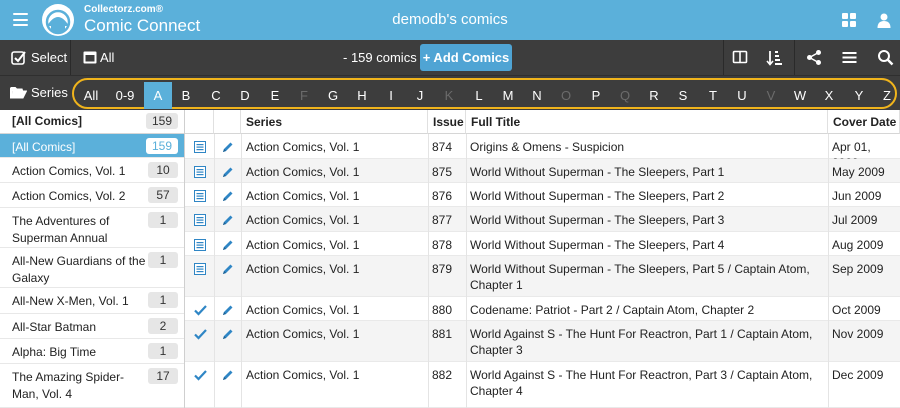 This screenshot has height=408, width=900. Describe the element at coordinates (864, 122) in the screenshot. I see `column-header-cover-date: Cover Date` at that location.